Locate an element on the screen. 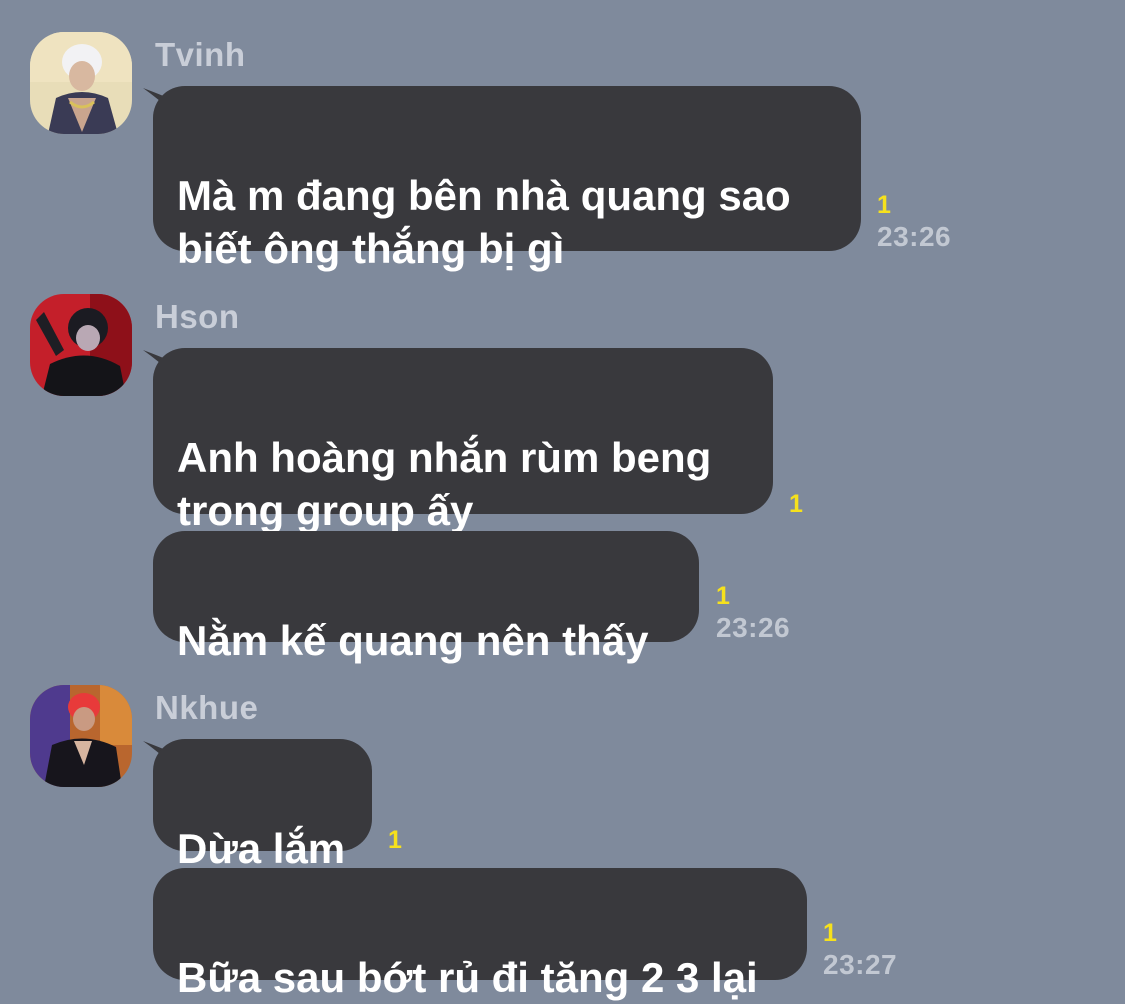  avatar-nkhue-image is located at coordinates (81, 736).